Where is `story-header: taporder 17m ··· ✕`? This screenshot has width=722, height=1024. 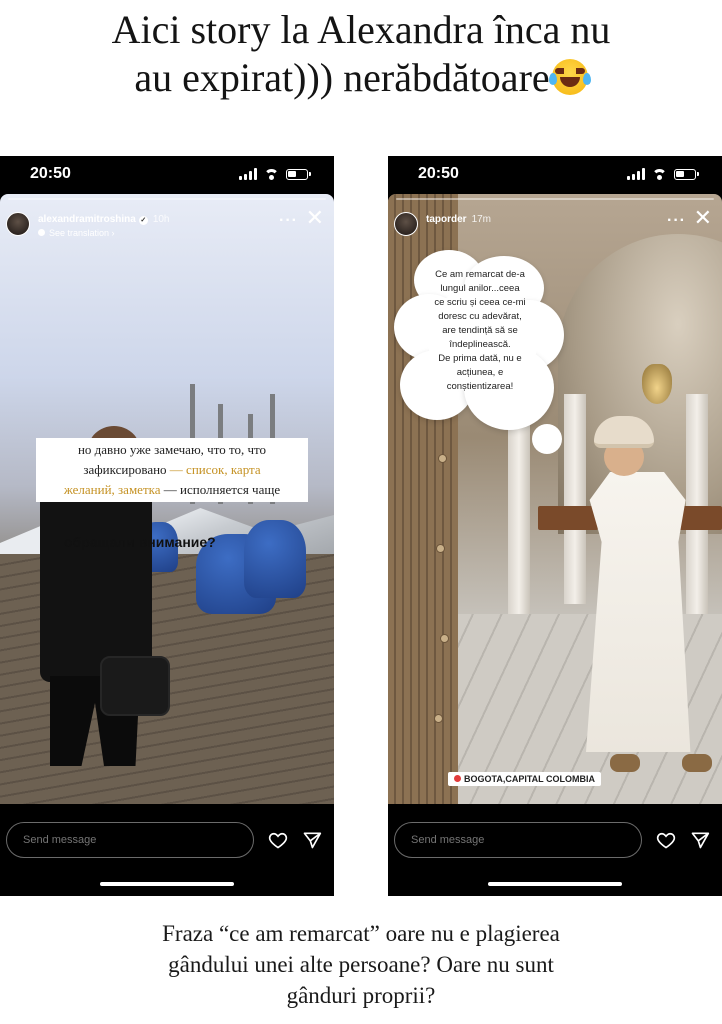 story-header: taporder 17m ··· ✕ is located at coordinates (554, 225).